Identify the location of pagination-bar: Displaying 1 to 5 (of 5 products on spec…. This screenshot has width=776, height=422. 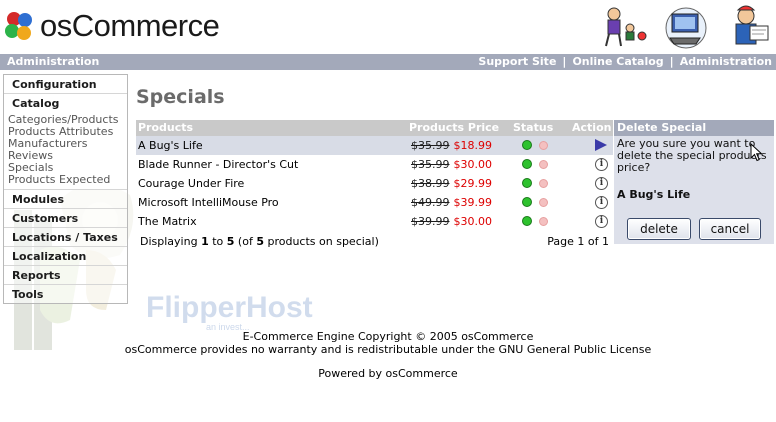
(374, 242).